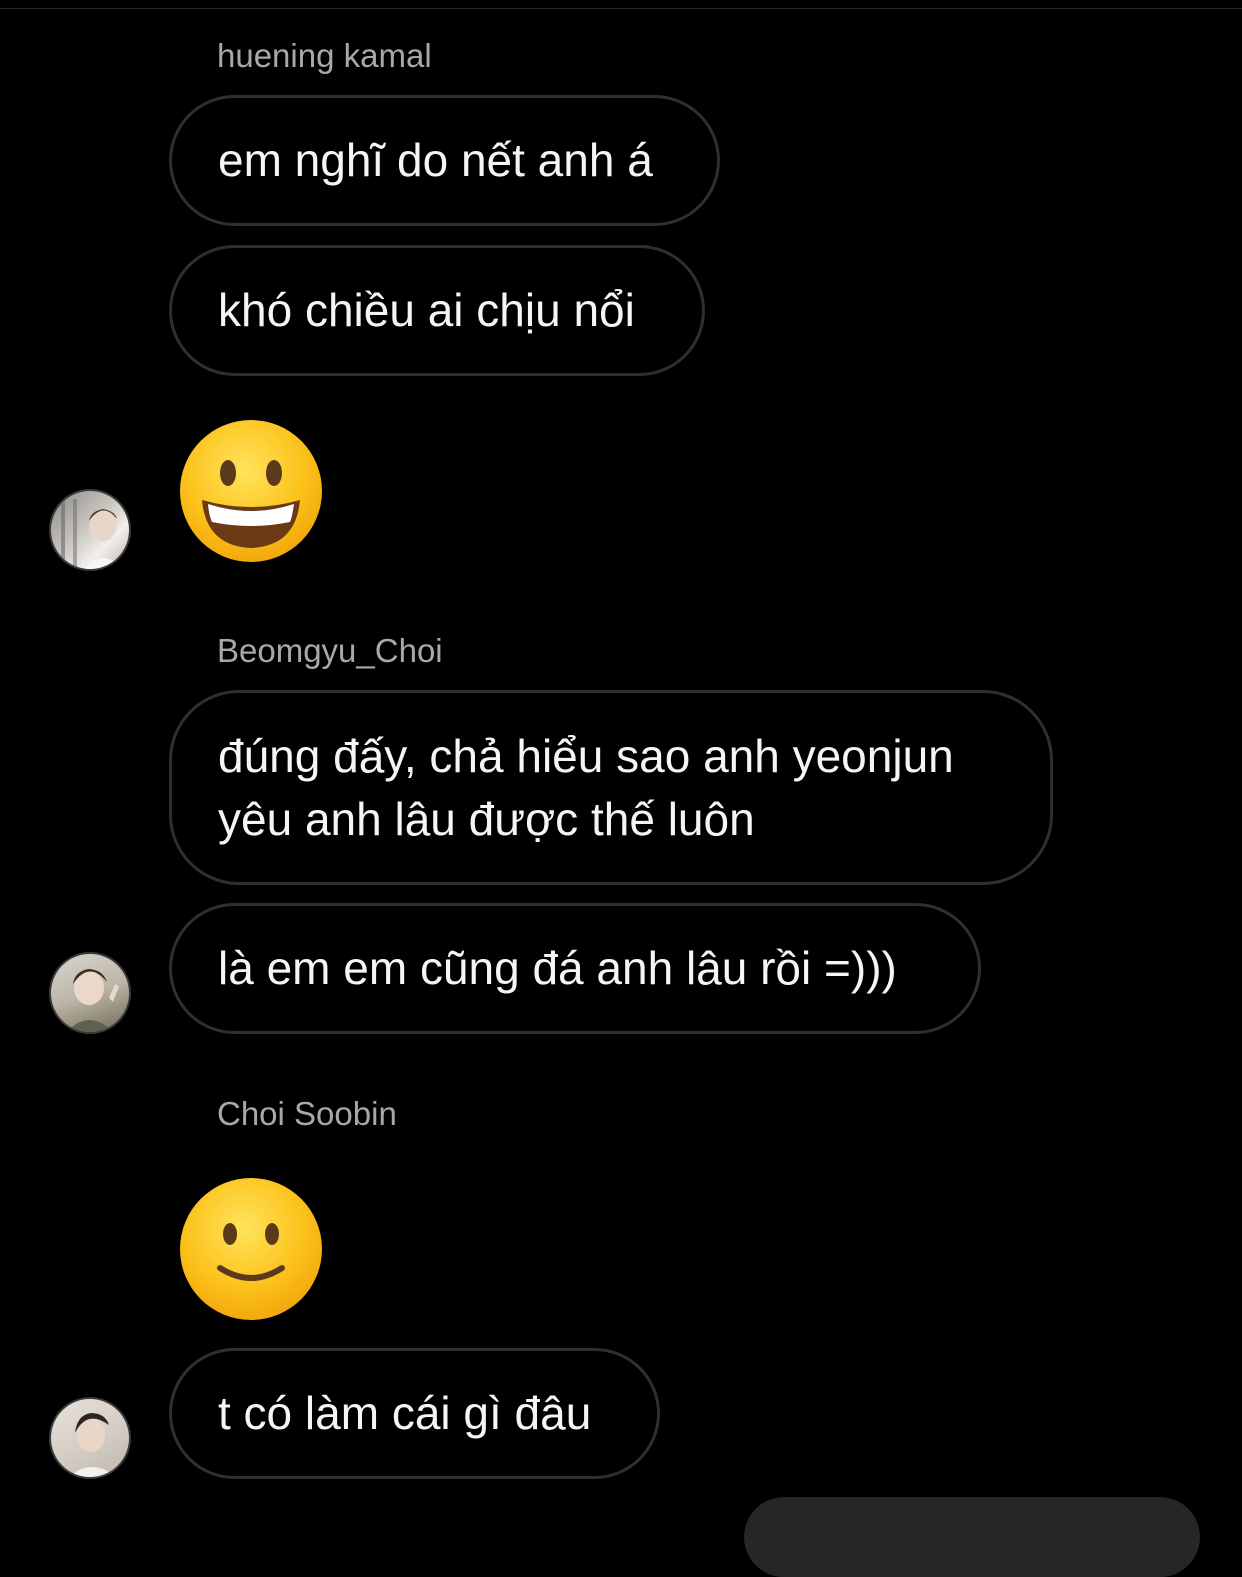  Describe the element at coordinates (621, 4) in the screenshot. I see `top-divider` at that location.